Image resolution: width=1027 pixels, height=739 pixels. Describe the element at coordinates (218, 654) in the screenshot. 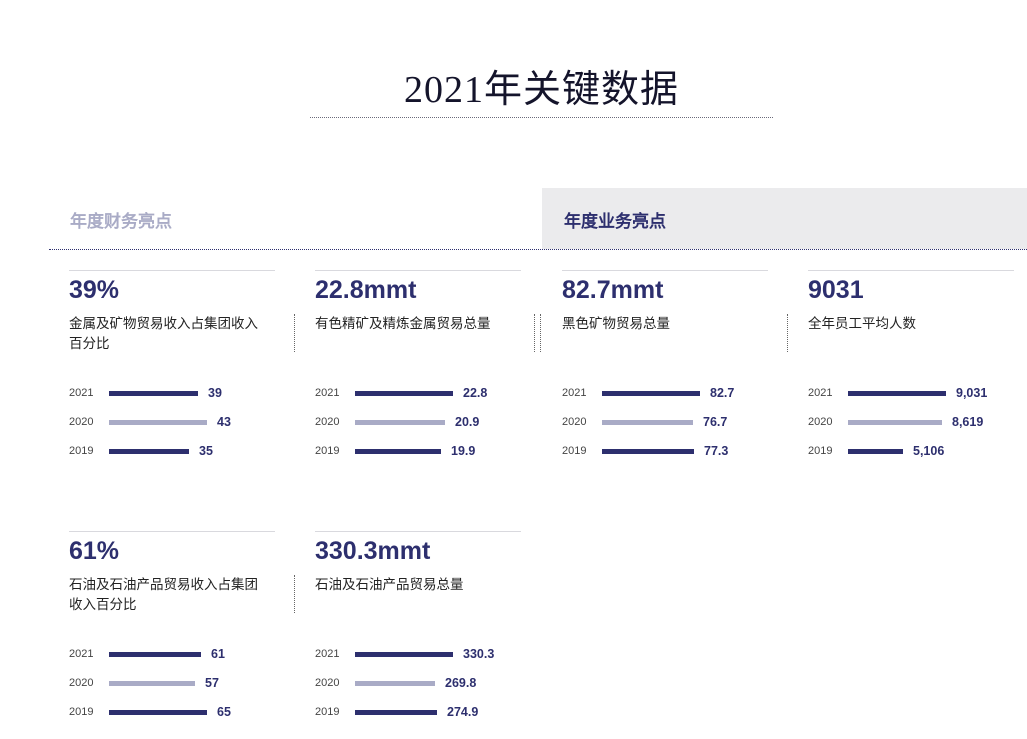

I see `bar-value: 61` at that location.